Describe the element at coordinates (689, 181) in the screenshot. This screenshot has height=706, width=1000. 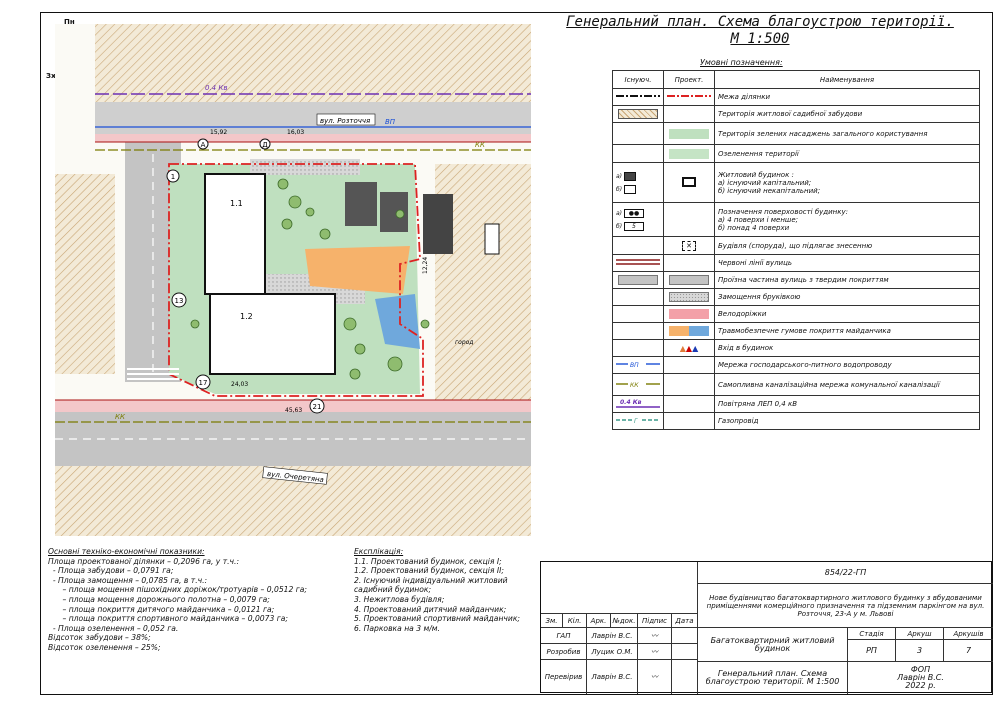
I see `house-projected-icon` at that location.